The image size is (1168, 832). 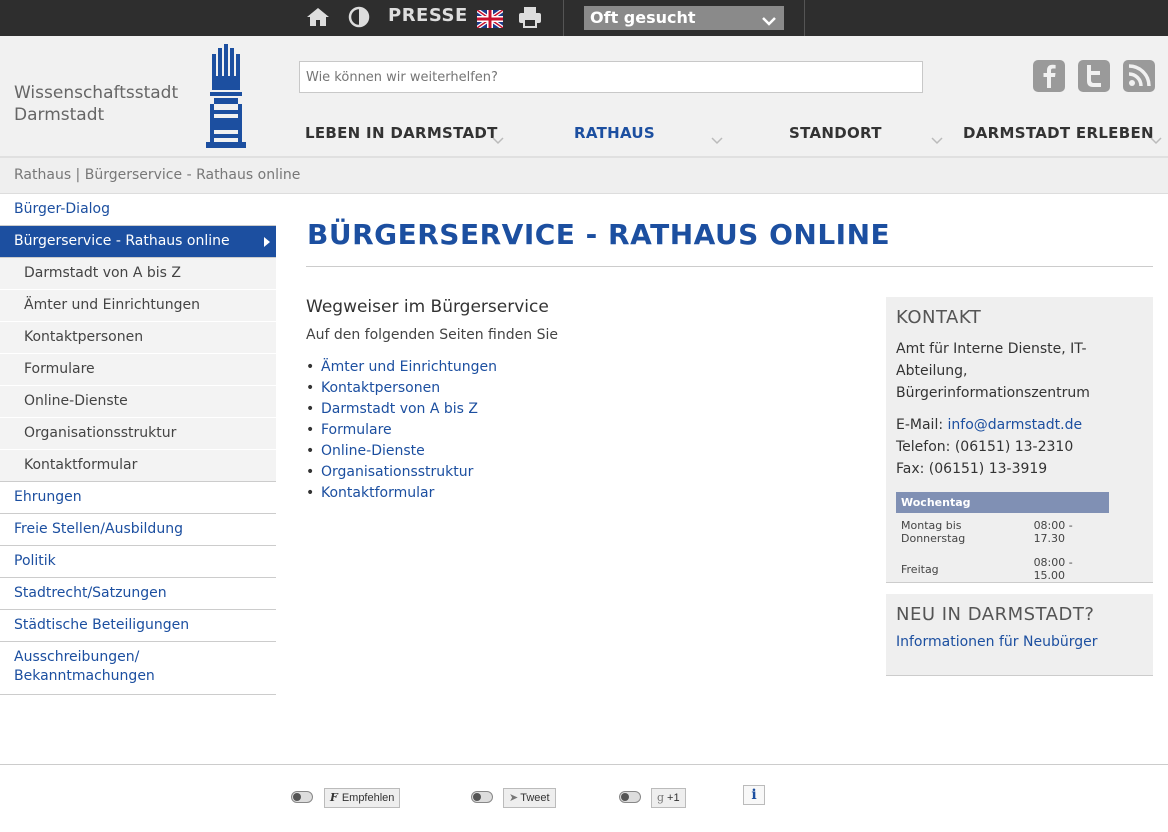 What do you see at coordinates (138, 210) in the screenshot?
I see `sidebar-item-buerger-dialog: Bürger-Dialog` at bounding box center [138, 210].